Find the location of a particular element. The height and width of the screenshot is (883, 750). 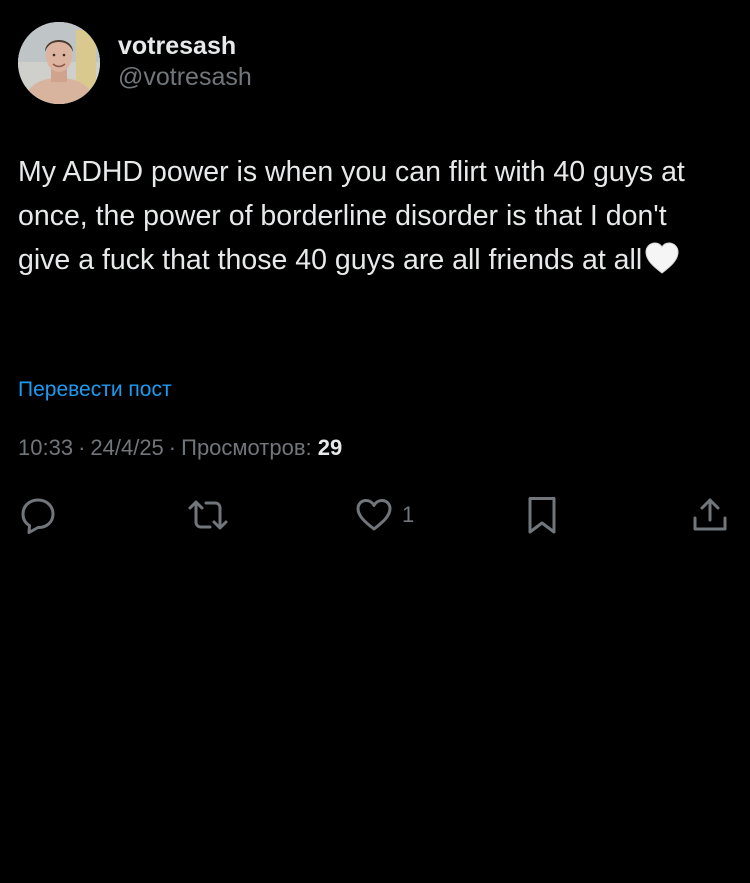

like-count: 1 is located at coordinates (408, 514).